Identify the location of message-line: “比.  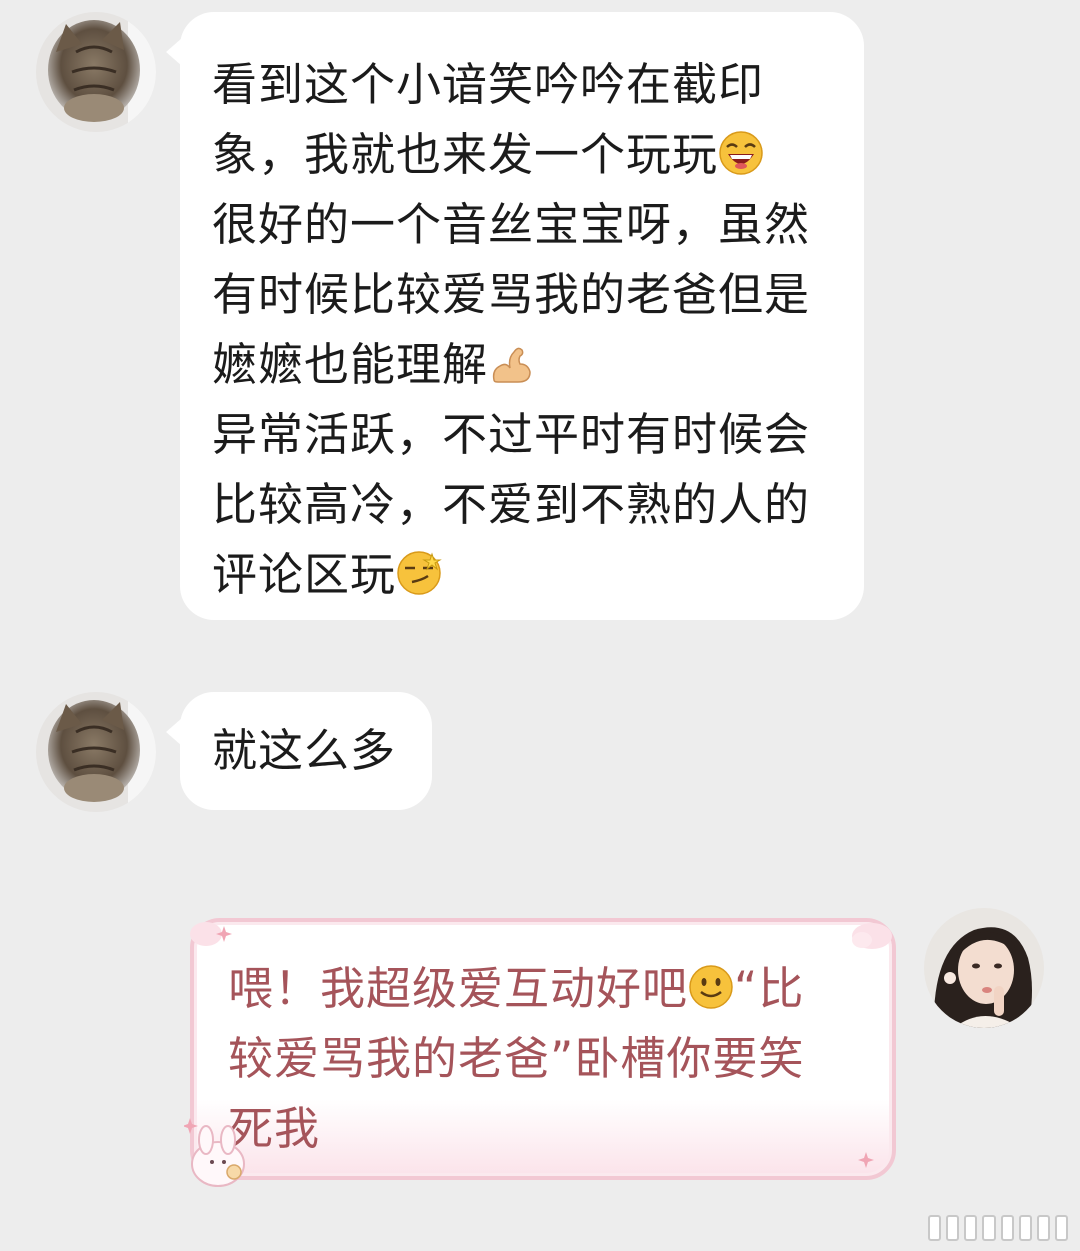
(769, 988).